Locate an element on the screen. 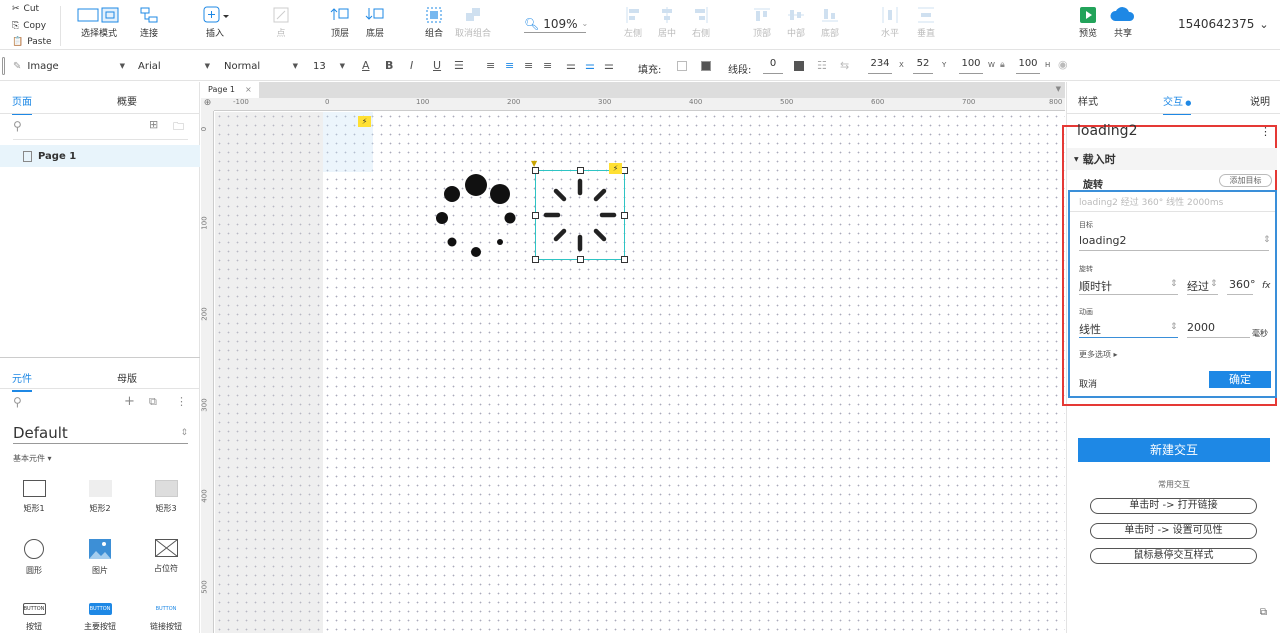  font-style-select: Normal ▼ is located at coordinates (261, 66).